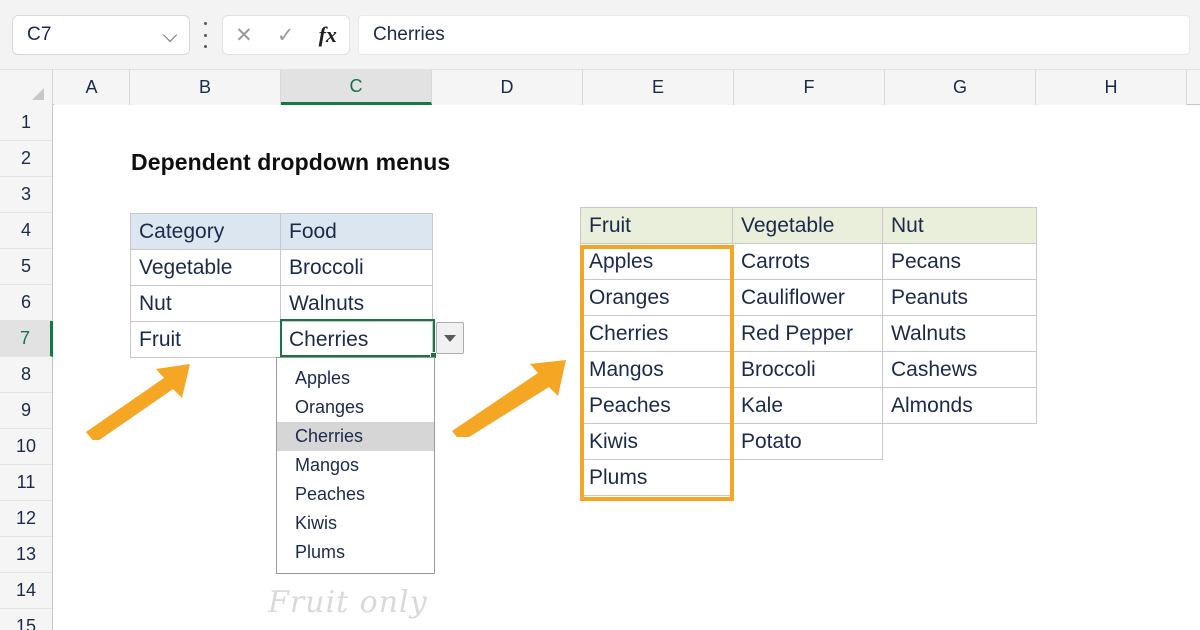  I want to click on column-header-b: B, so click(205, 87).